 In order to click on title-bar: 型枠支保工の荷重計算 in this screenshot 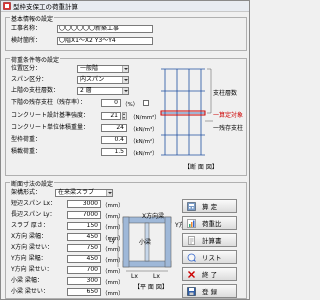, I will do `click(125, 6)`.